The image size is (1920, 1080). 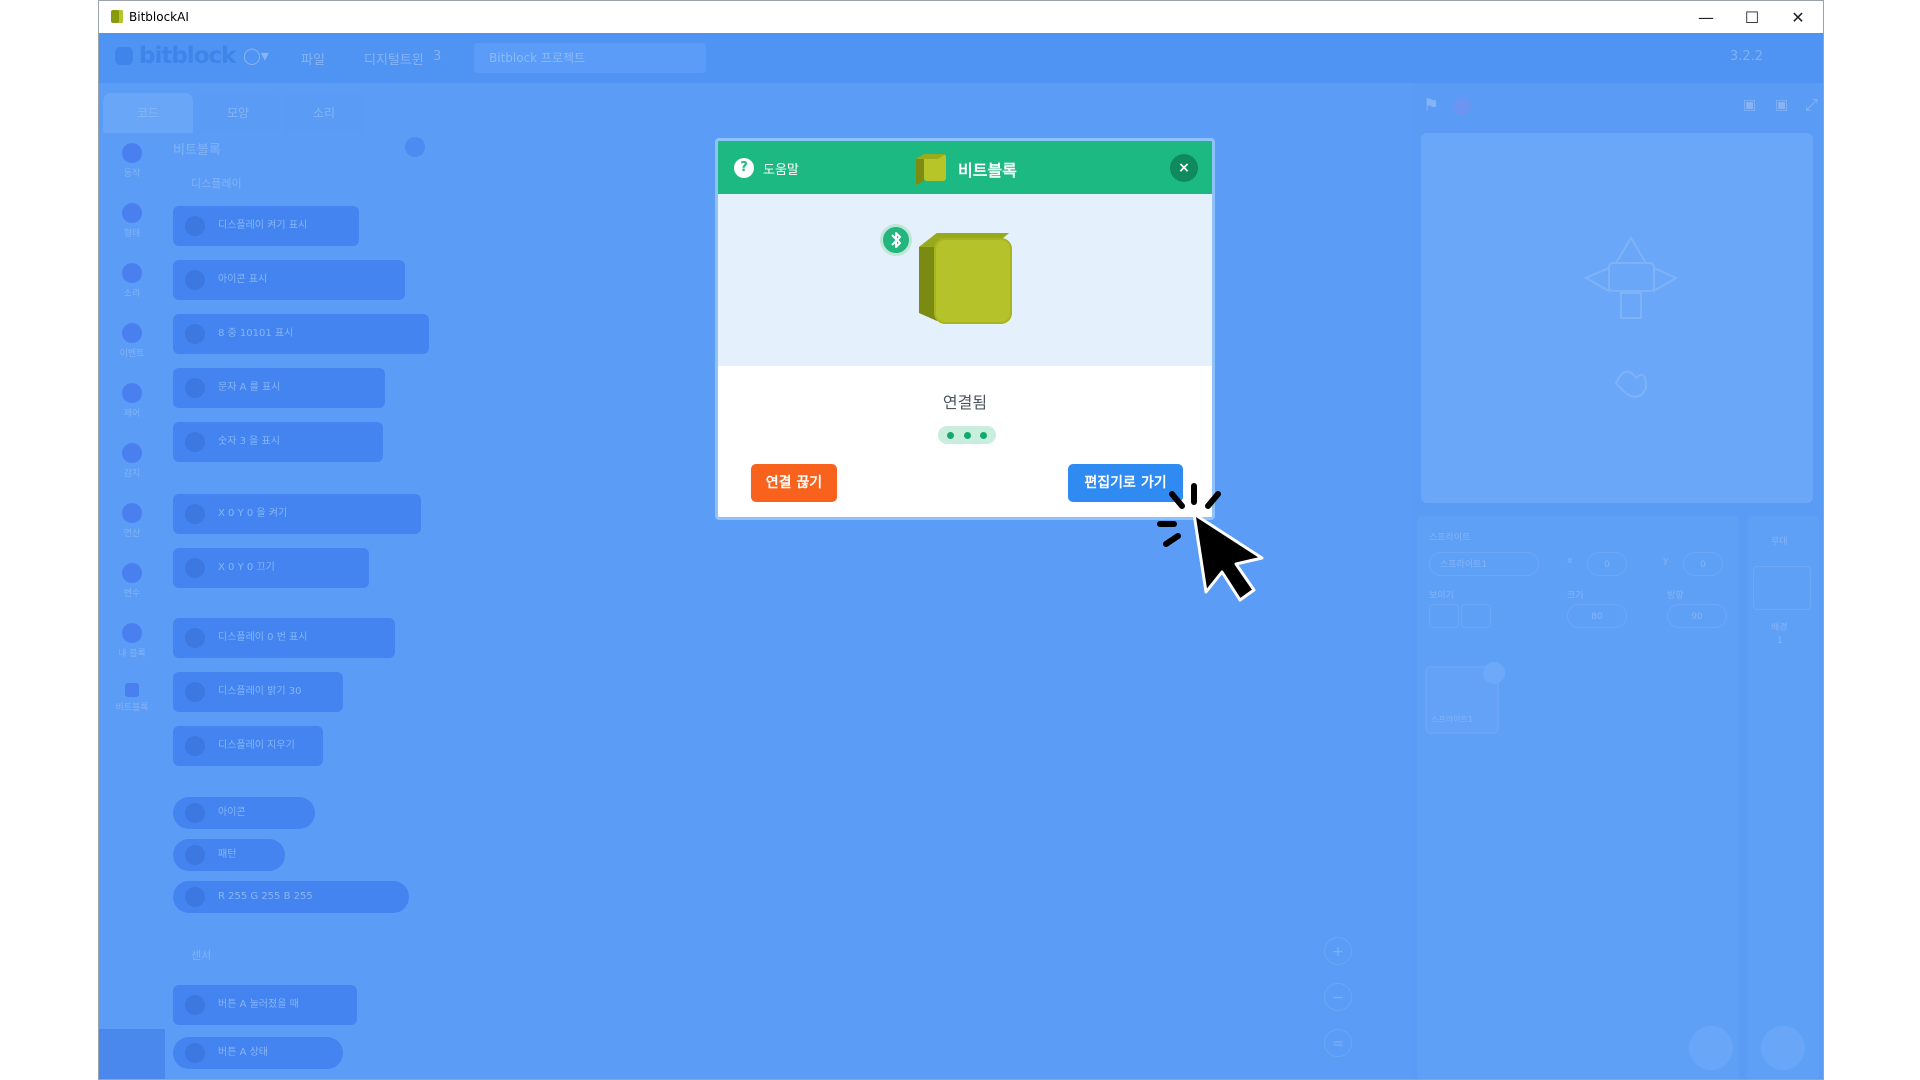 I want to click on small-stage-icon: ▣, so click(x=1749, y=105).